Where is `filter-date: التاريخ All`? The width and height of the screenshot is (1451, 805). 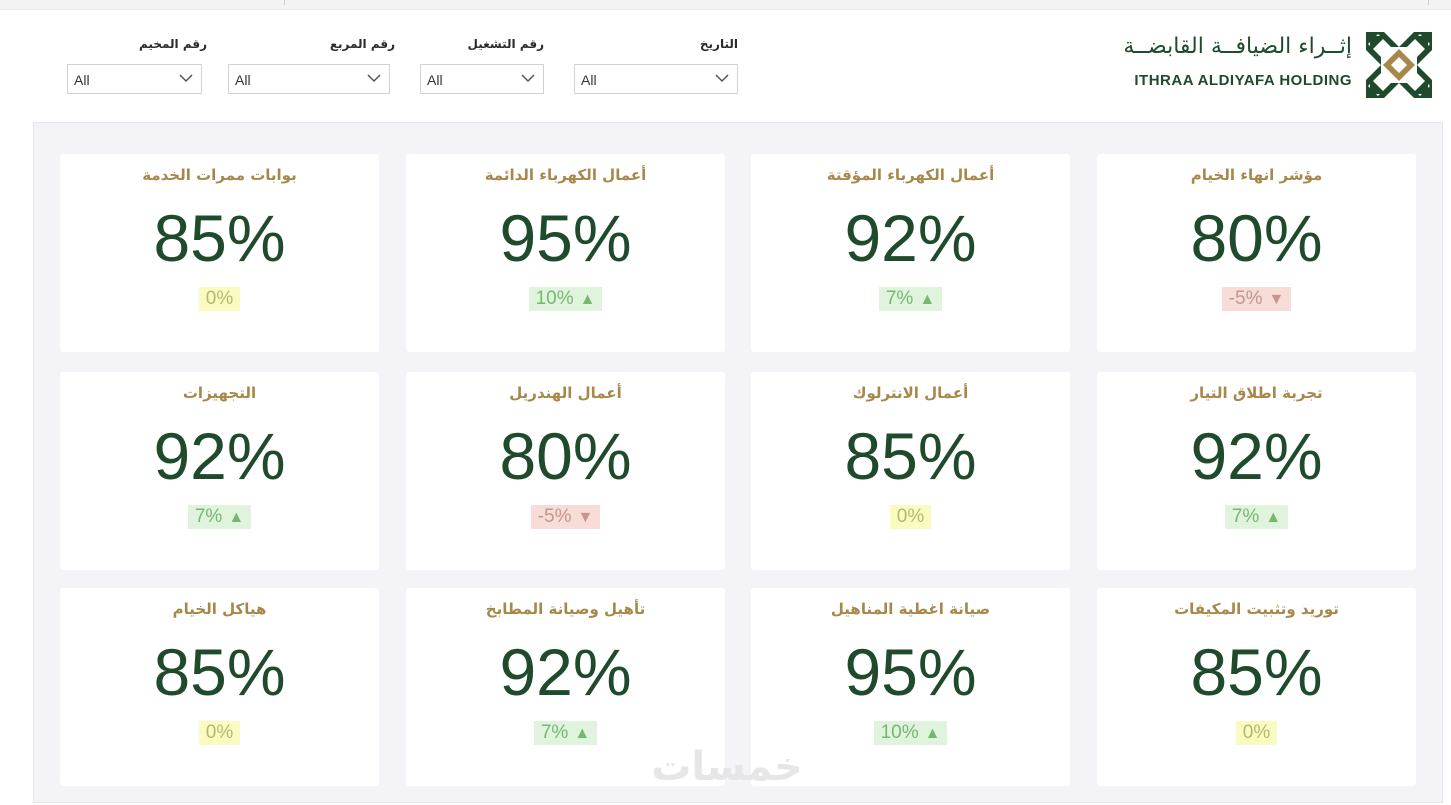 filter-date: التاريخ All is located at coordinates (656, 67).